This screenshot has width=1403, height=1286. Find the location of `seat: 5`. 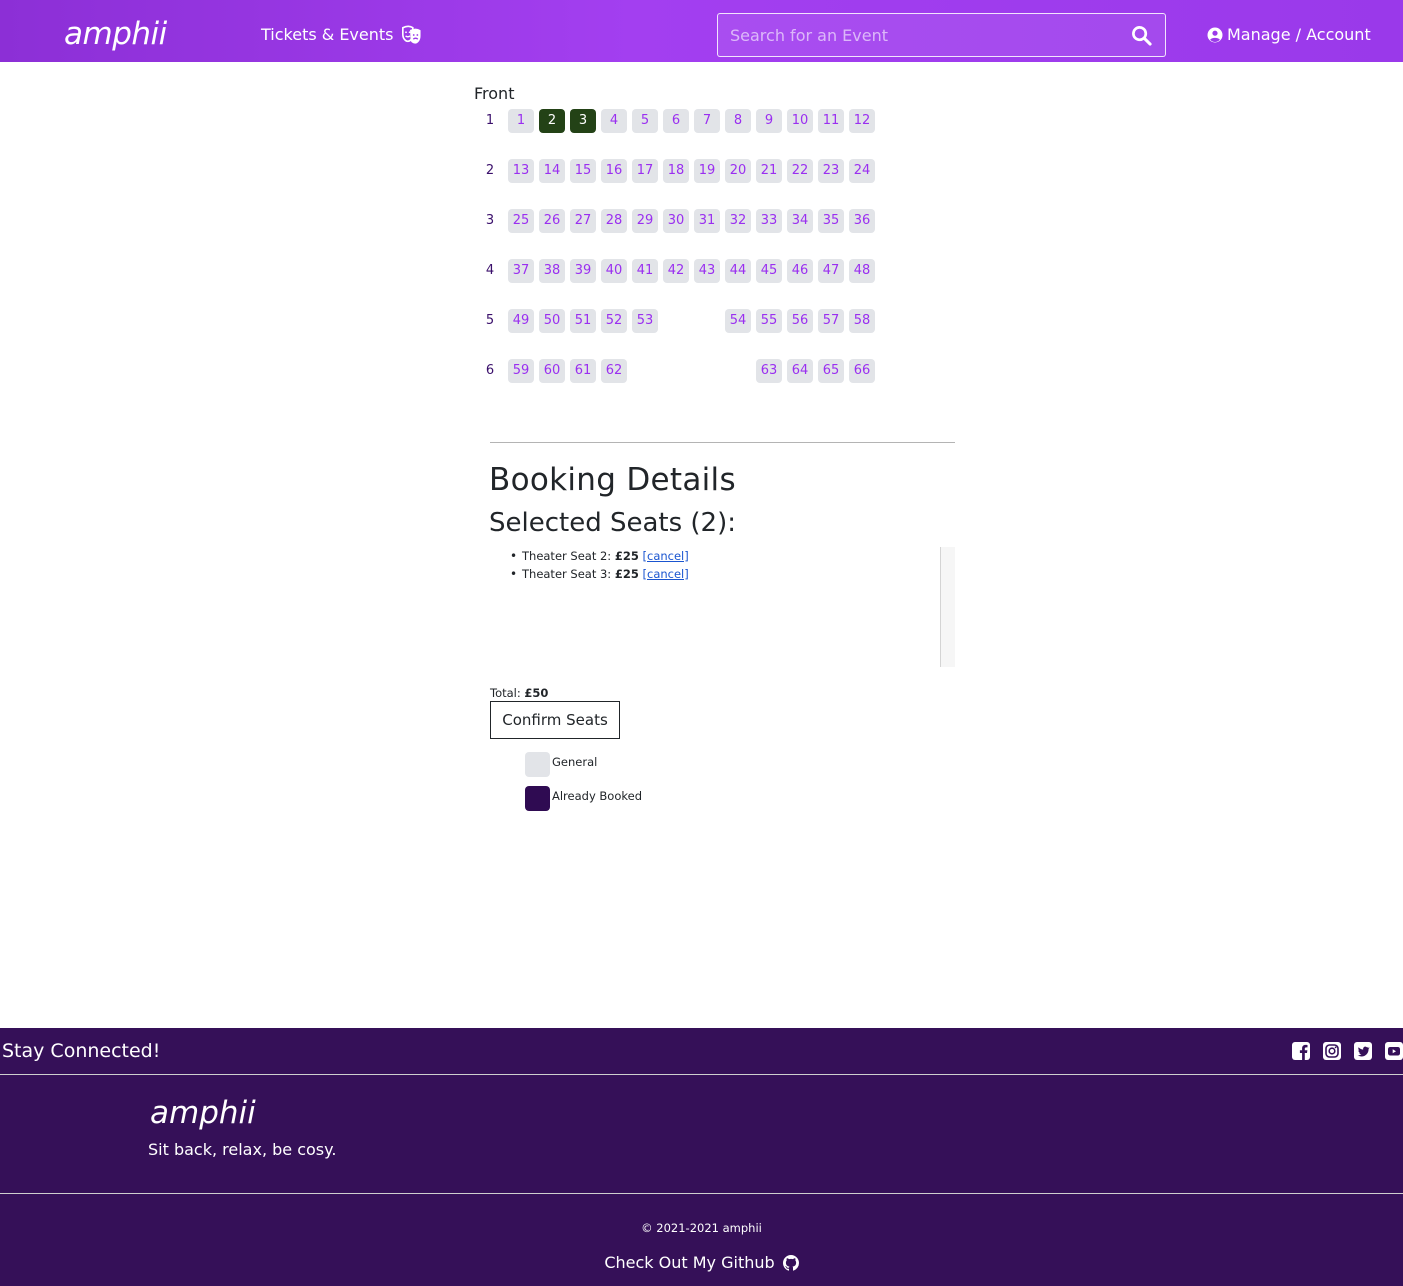

seat: 5 is located at coordinates (645, 121).